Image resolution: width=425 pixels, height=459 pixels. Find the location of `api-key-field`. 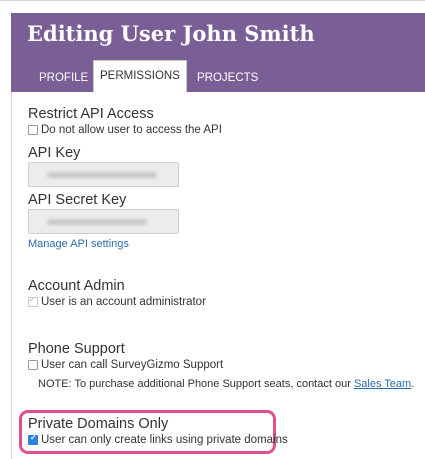

api-key-field is located at coordinates (103, 174).